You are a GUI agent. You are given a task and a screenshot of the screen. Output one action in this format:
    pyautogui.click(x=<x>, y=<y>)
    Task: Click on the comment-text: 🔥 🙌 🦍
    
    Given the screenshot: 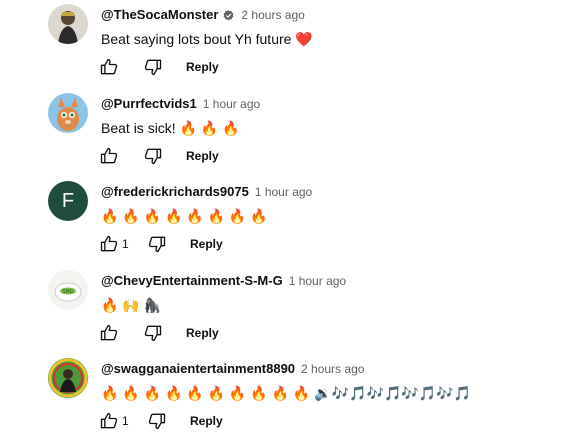 What is the action you would take?
    pyautogui.click(x=131, y=305)
    